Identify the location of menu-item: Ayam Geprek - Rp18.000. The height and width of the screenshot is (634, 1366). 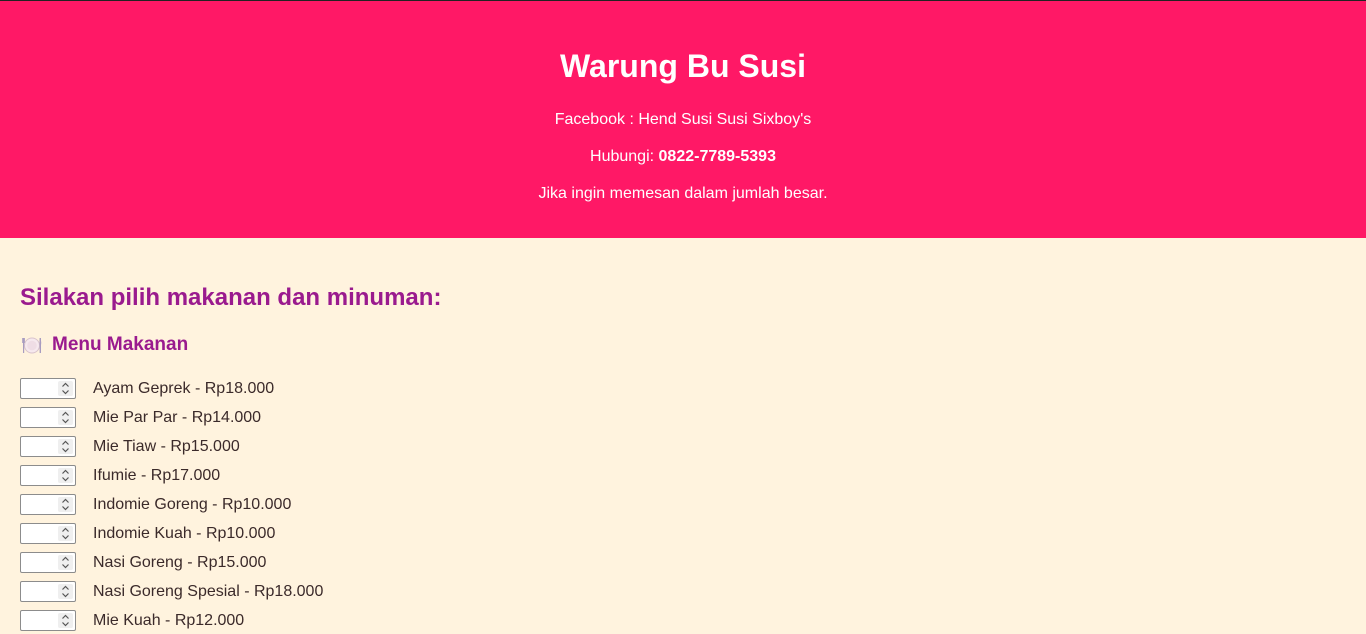
(683, 388).